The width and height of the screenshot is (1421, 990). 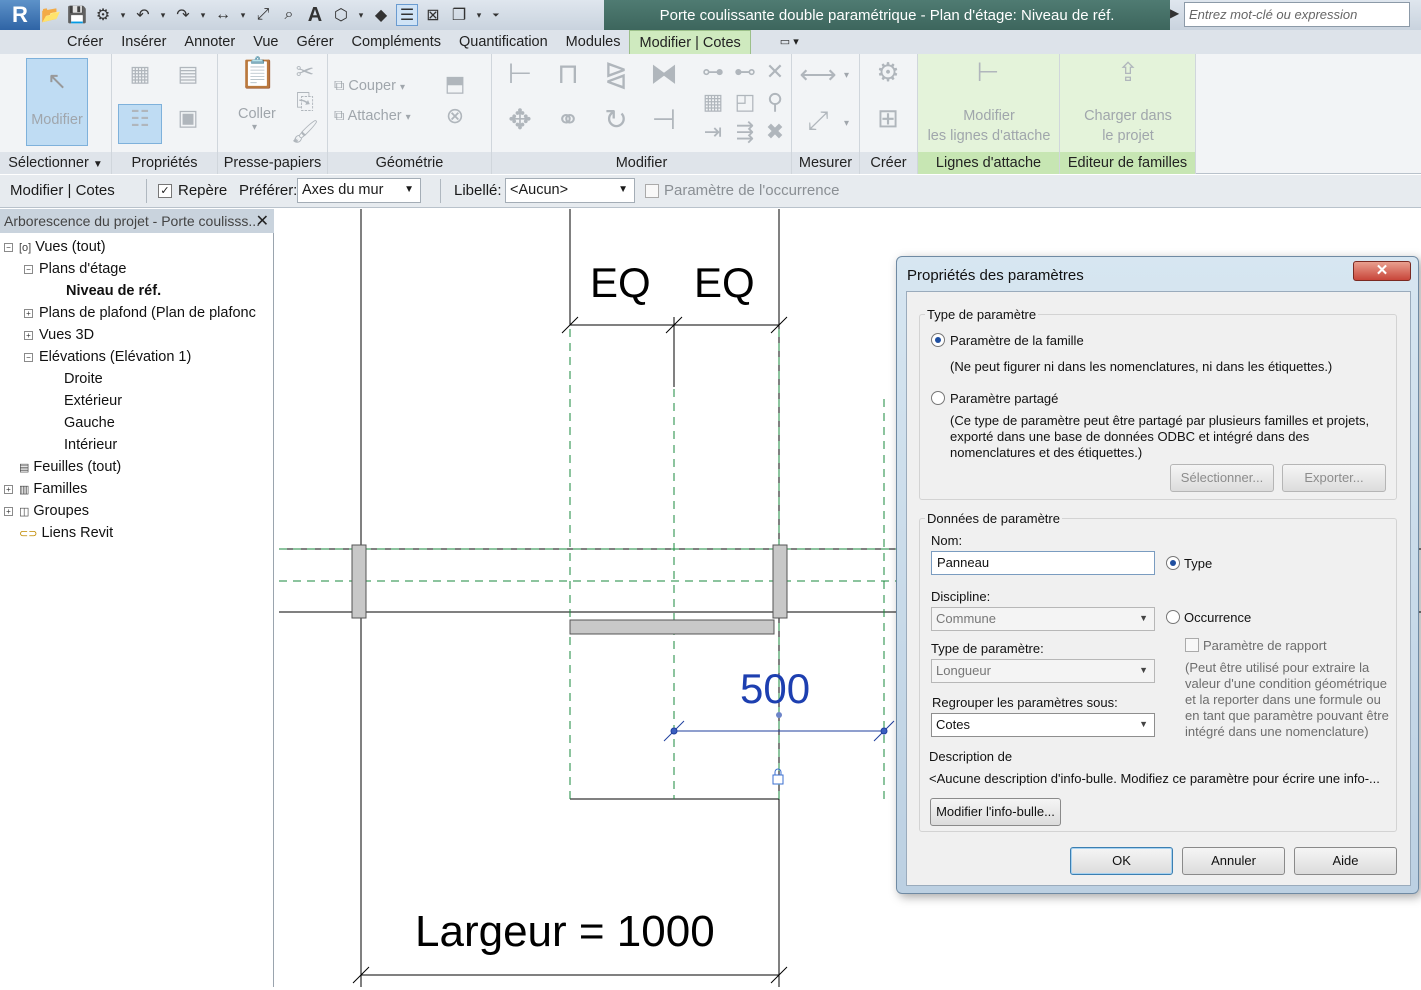 I want to click on name-field: Panneau, so click(x=1043, y=563).